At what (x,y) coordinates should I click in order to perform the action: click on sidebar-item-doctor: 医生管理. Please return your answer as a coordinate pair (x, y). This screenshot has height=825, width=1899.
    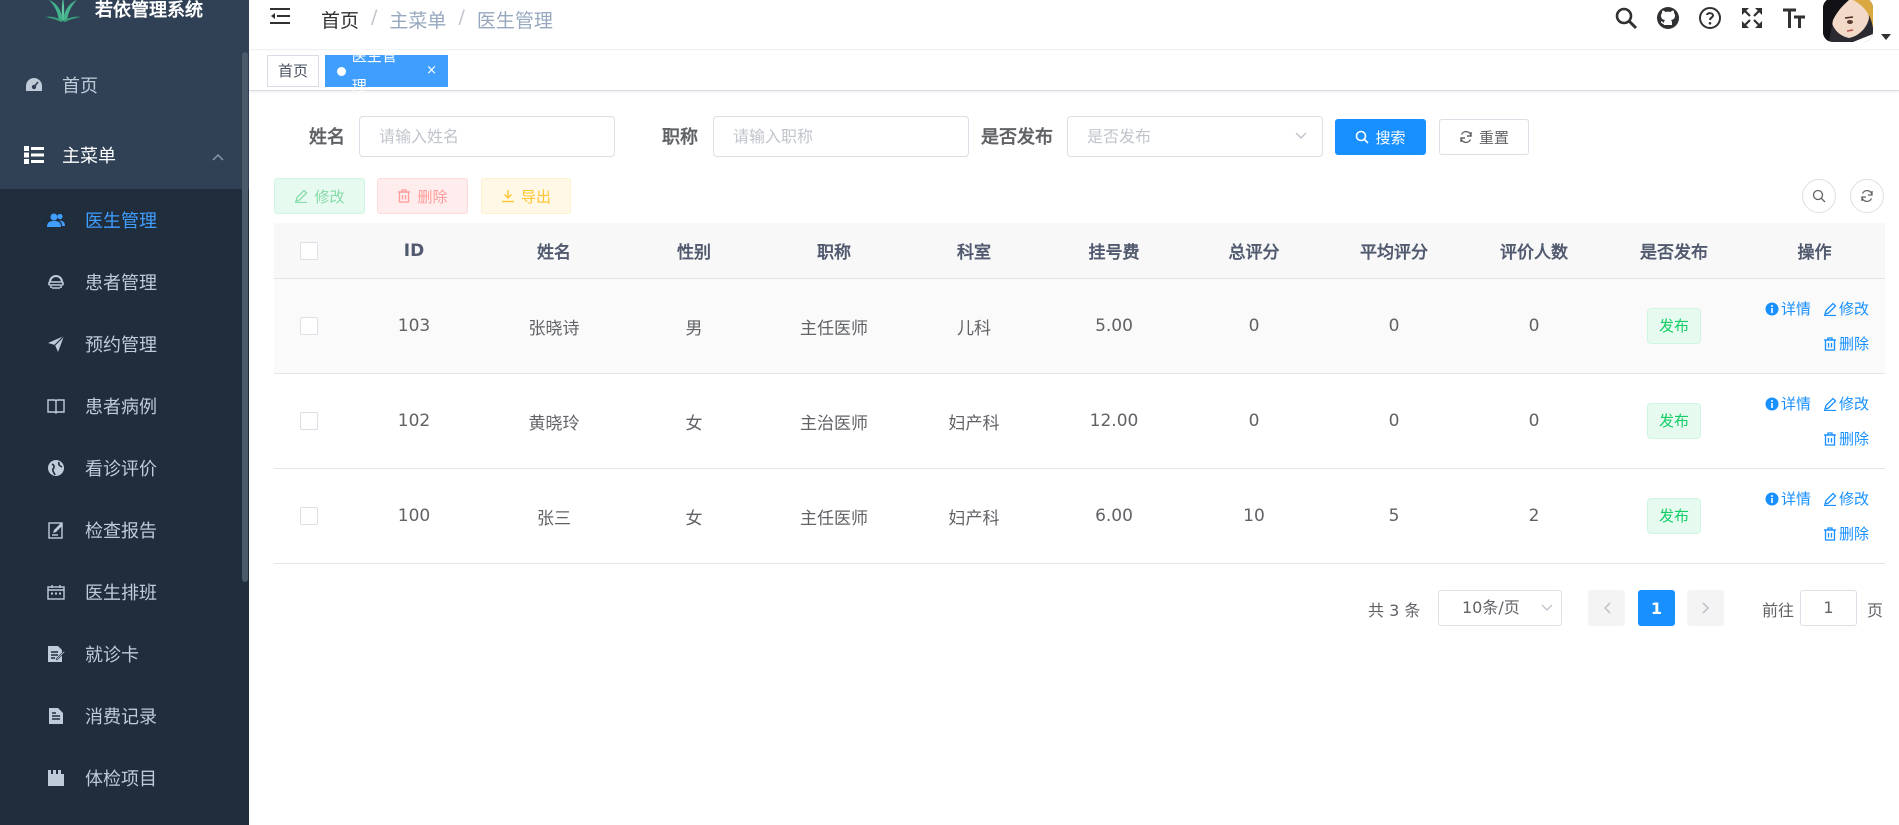
    Looking at the image, I should click on (120, 220).